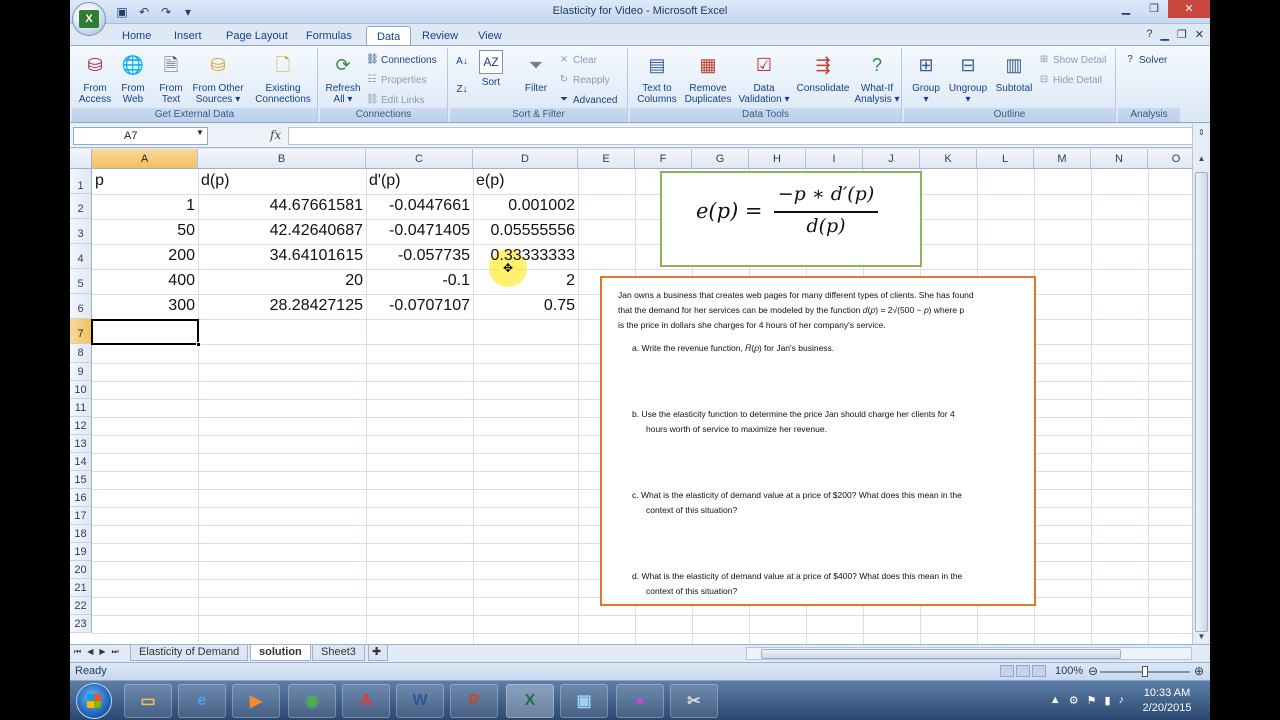 Image resolution: width=1280 pixels, height=720 pixels. What do you see at coordinates (94, 701) in the screenshot?
I see `start-button` at bounding box center [94, 701].